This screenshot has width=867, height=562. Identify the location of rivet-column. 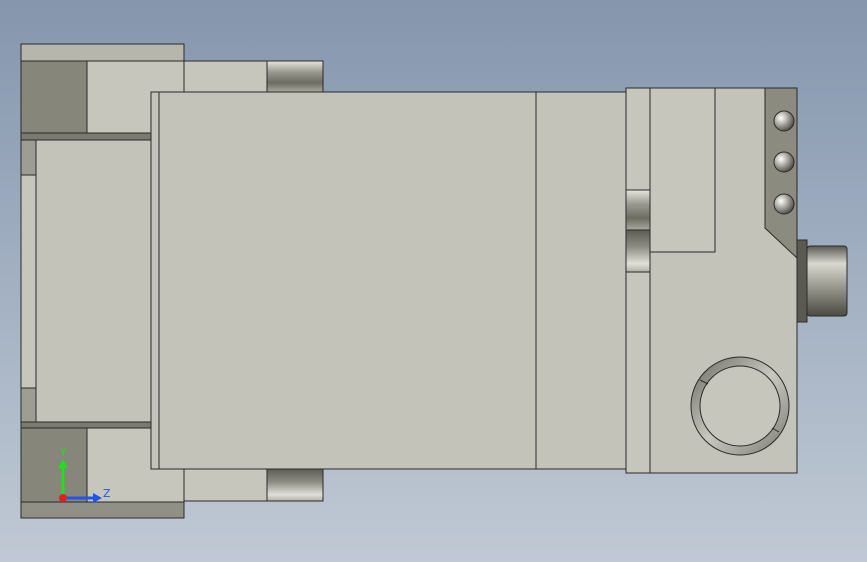
(784, 162).